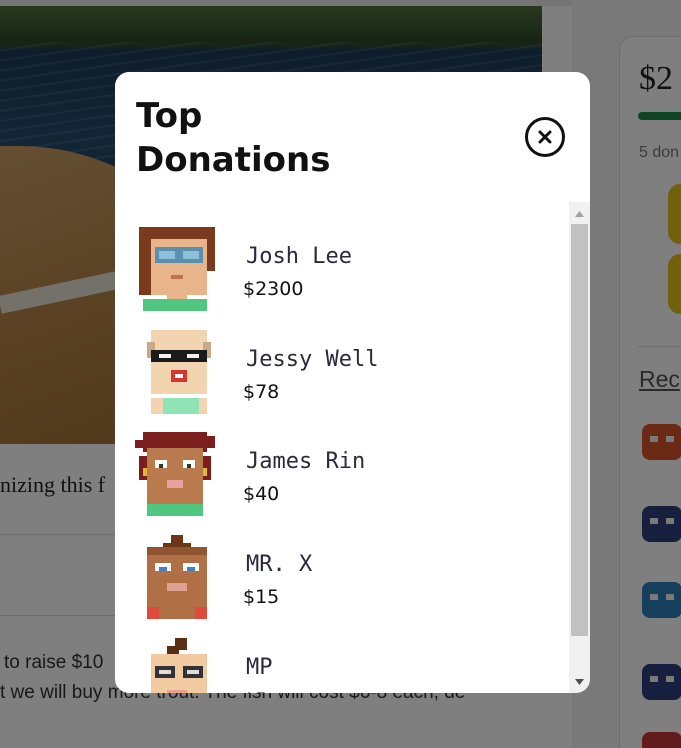  Describe the element at coordinates (255, 691) in the screenshot. I see `donor-amount: $5` at that location.